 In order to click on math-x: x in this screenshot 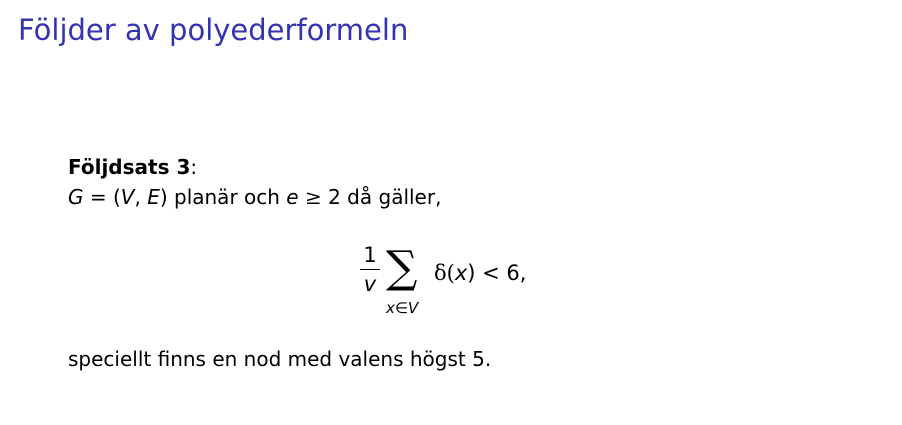, I will do `click(461, 273)`.